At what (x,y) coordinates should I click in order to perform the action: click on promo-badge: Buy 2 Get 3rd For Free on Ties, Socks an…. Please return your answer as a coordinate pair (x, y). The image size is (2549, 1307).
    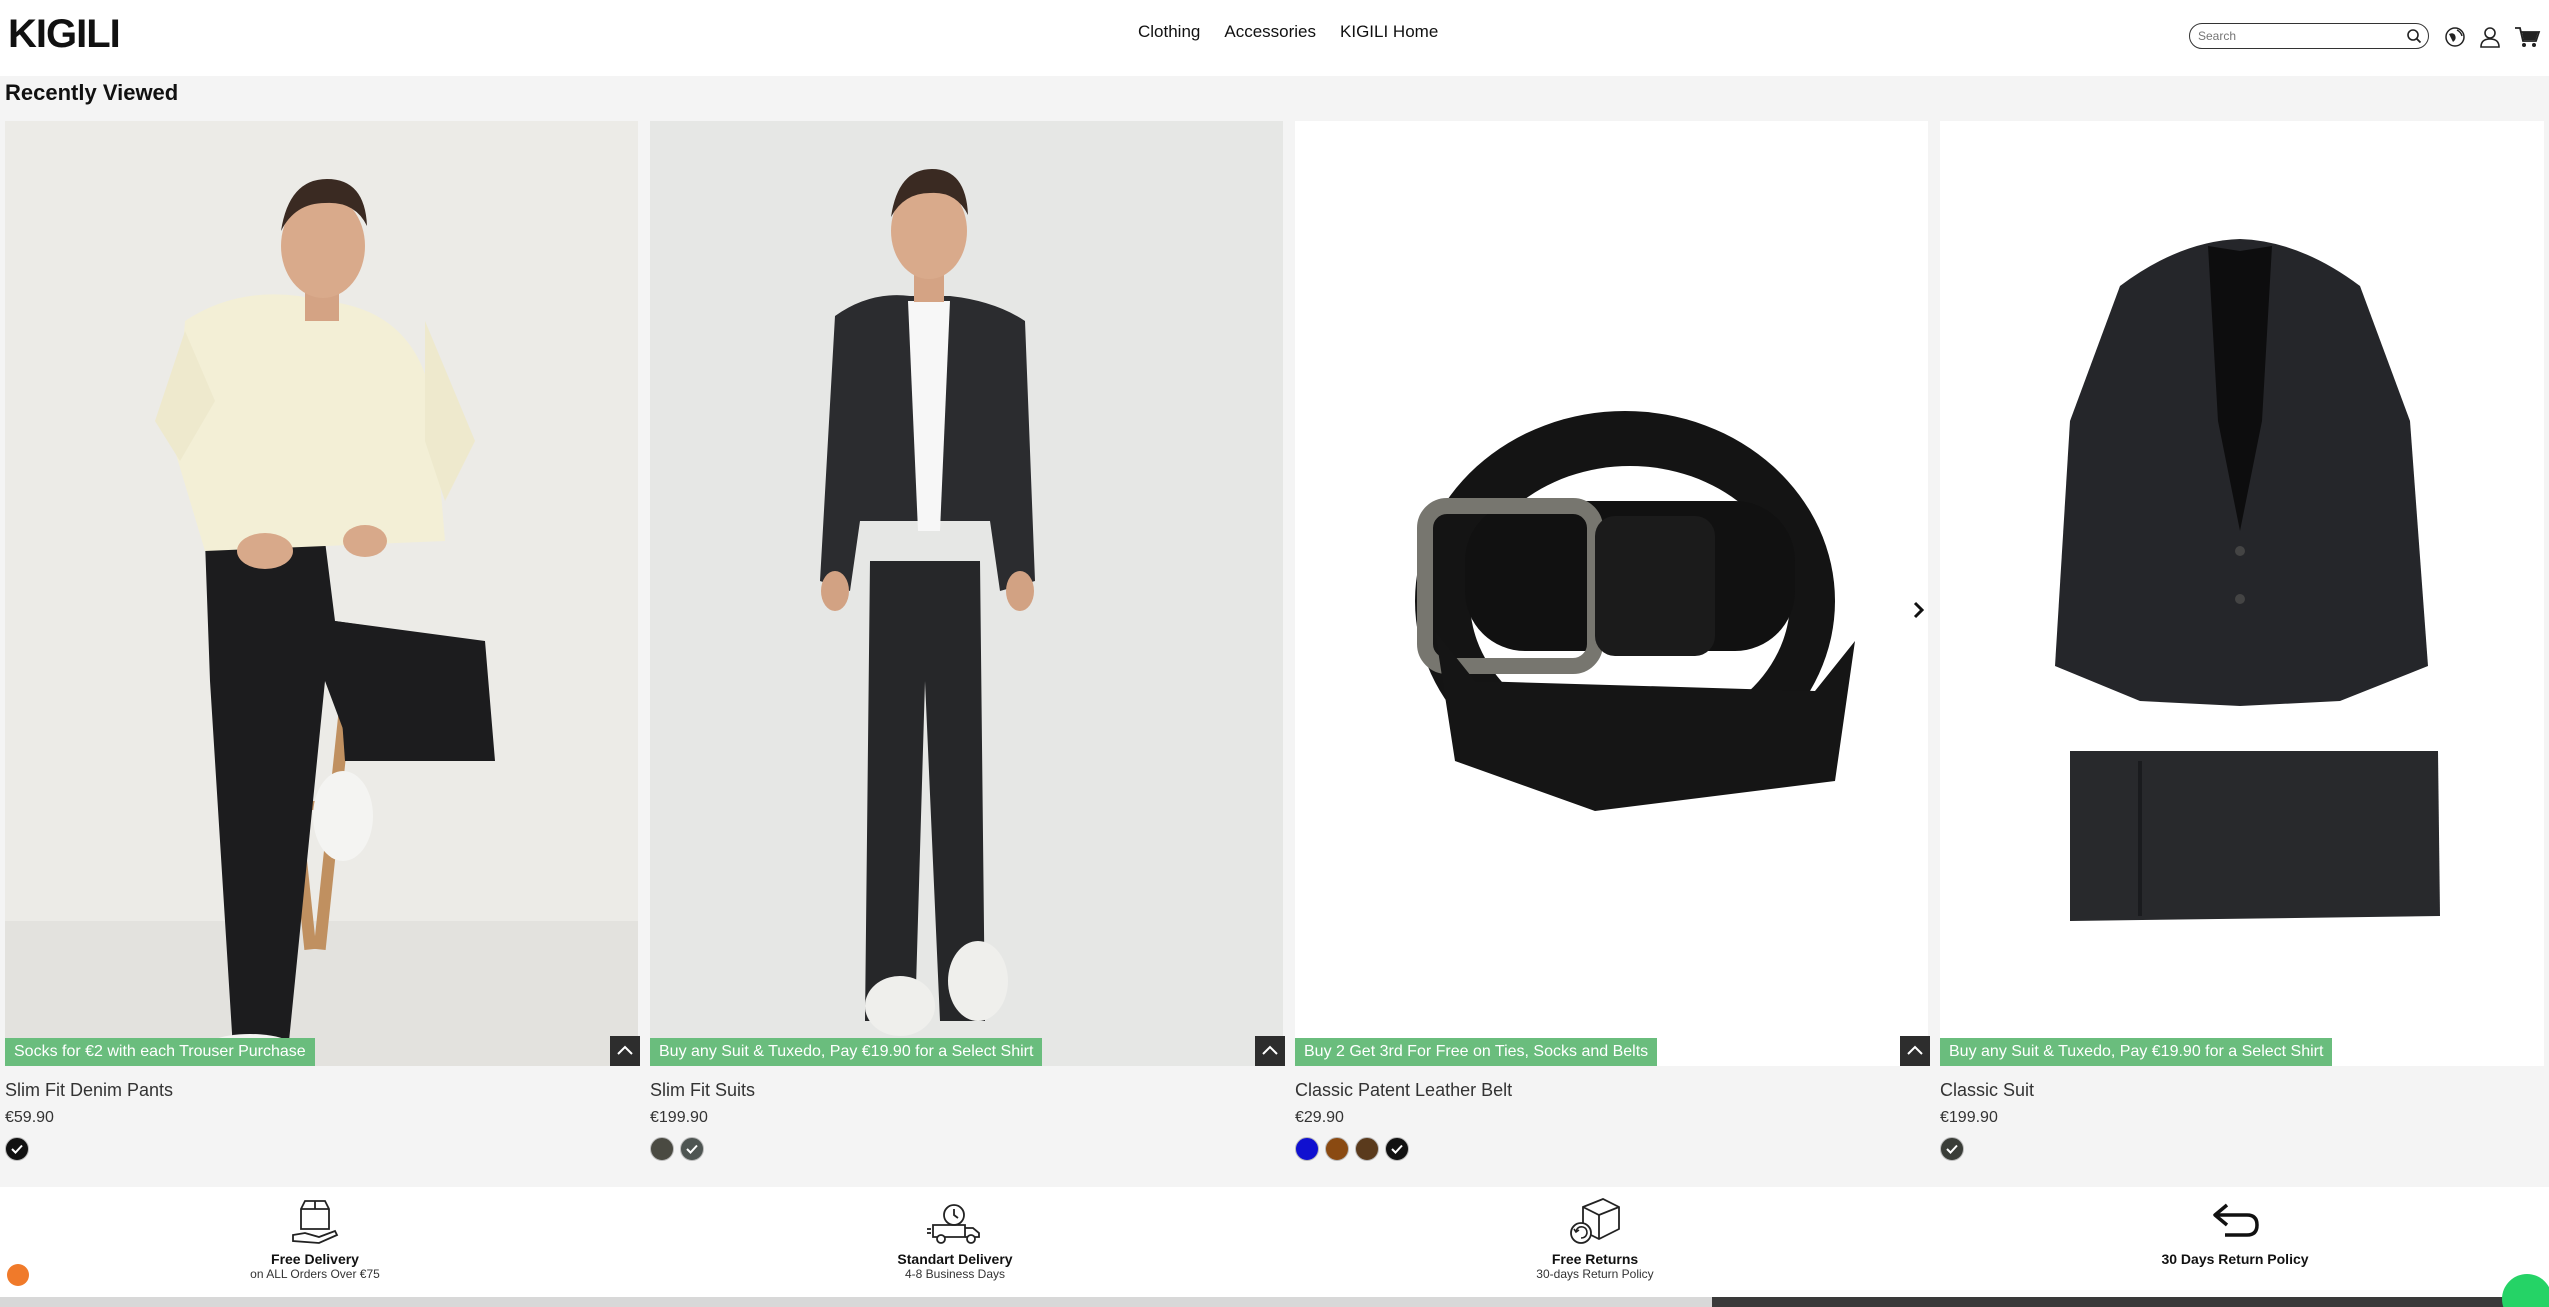
    Looking at the image, I should click on (1476, 1052).